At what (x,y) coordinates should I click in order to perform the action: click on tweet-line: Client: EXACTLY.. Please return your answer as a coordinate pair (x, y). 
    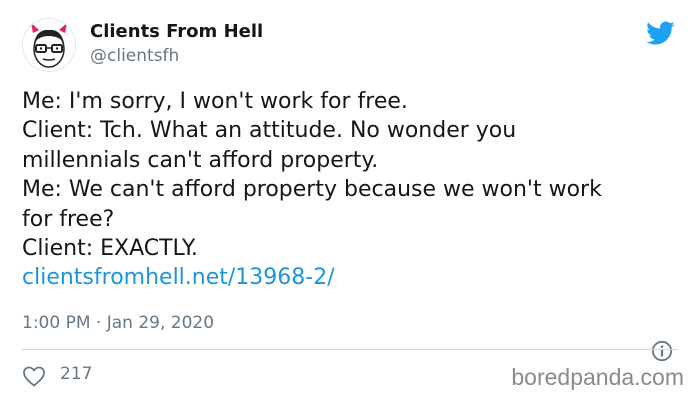
    Looking at the image, I should click on (110, 249).